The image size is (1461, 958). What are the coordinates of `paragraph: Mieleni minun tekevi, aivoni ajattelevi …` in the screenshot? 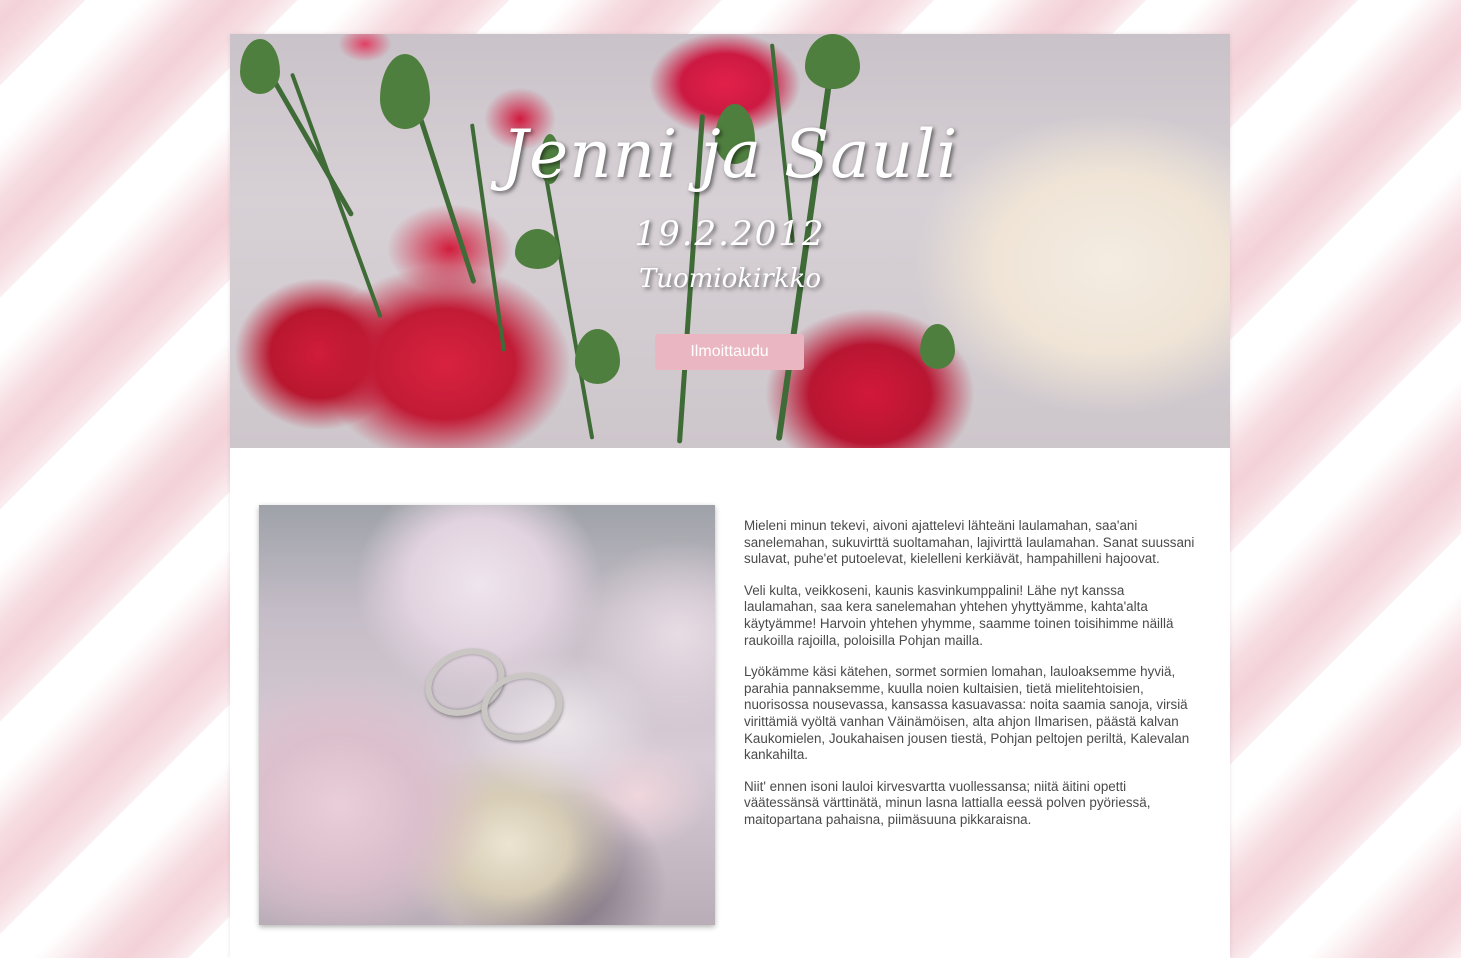 It's located at (969, 542).